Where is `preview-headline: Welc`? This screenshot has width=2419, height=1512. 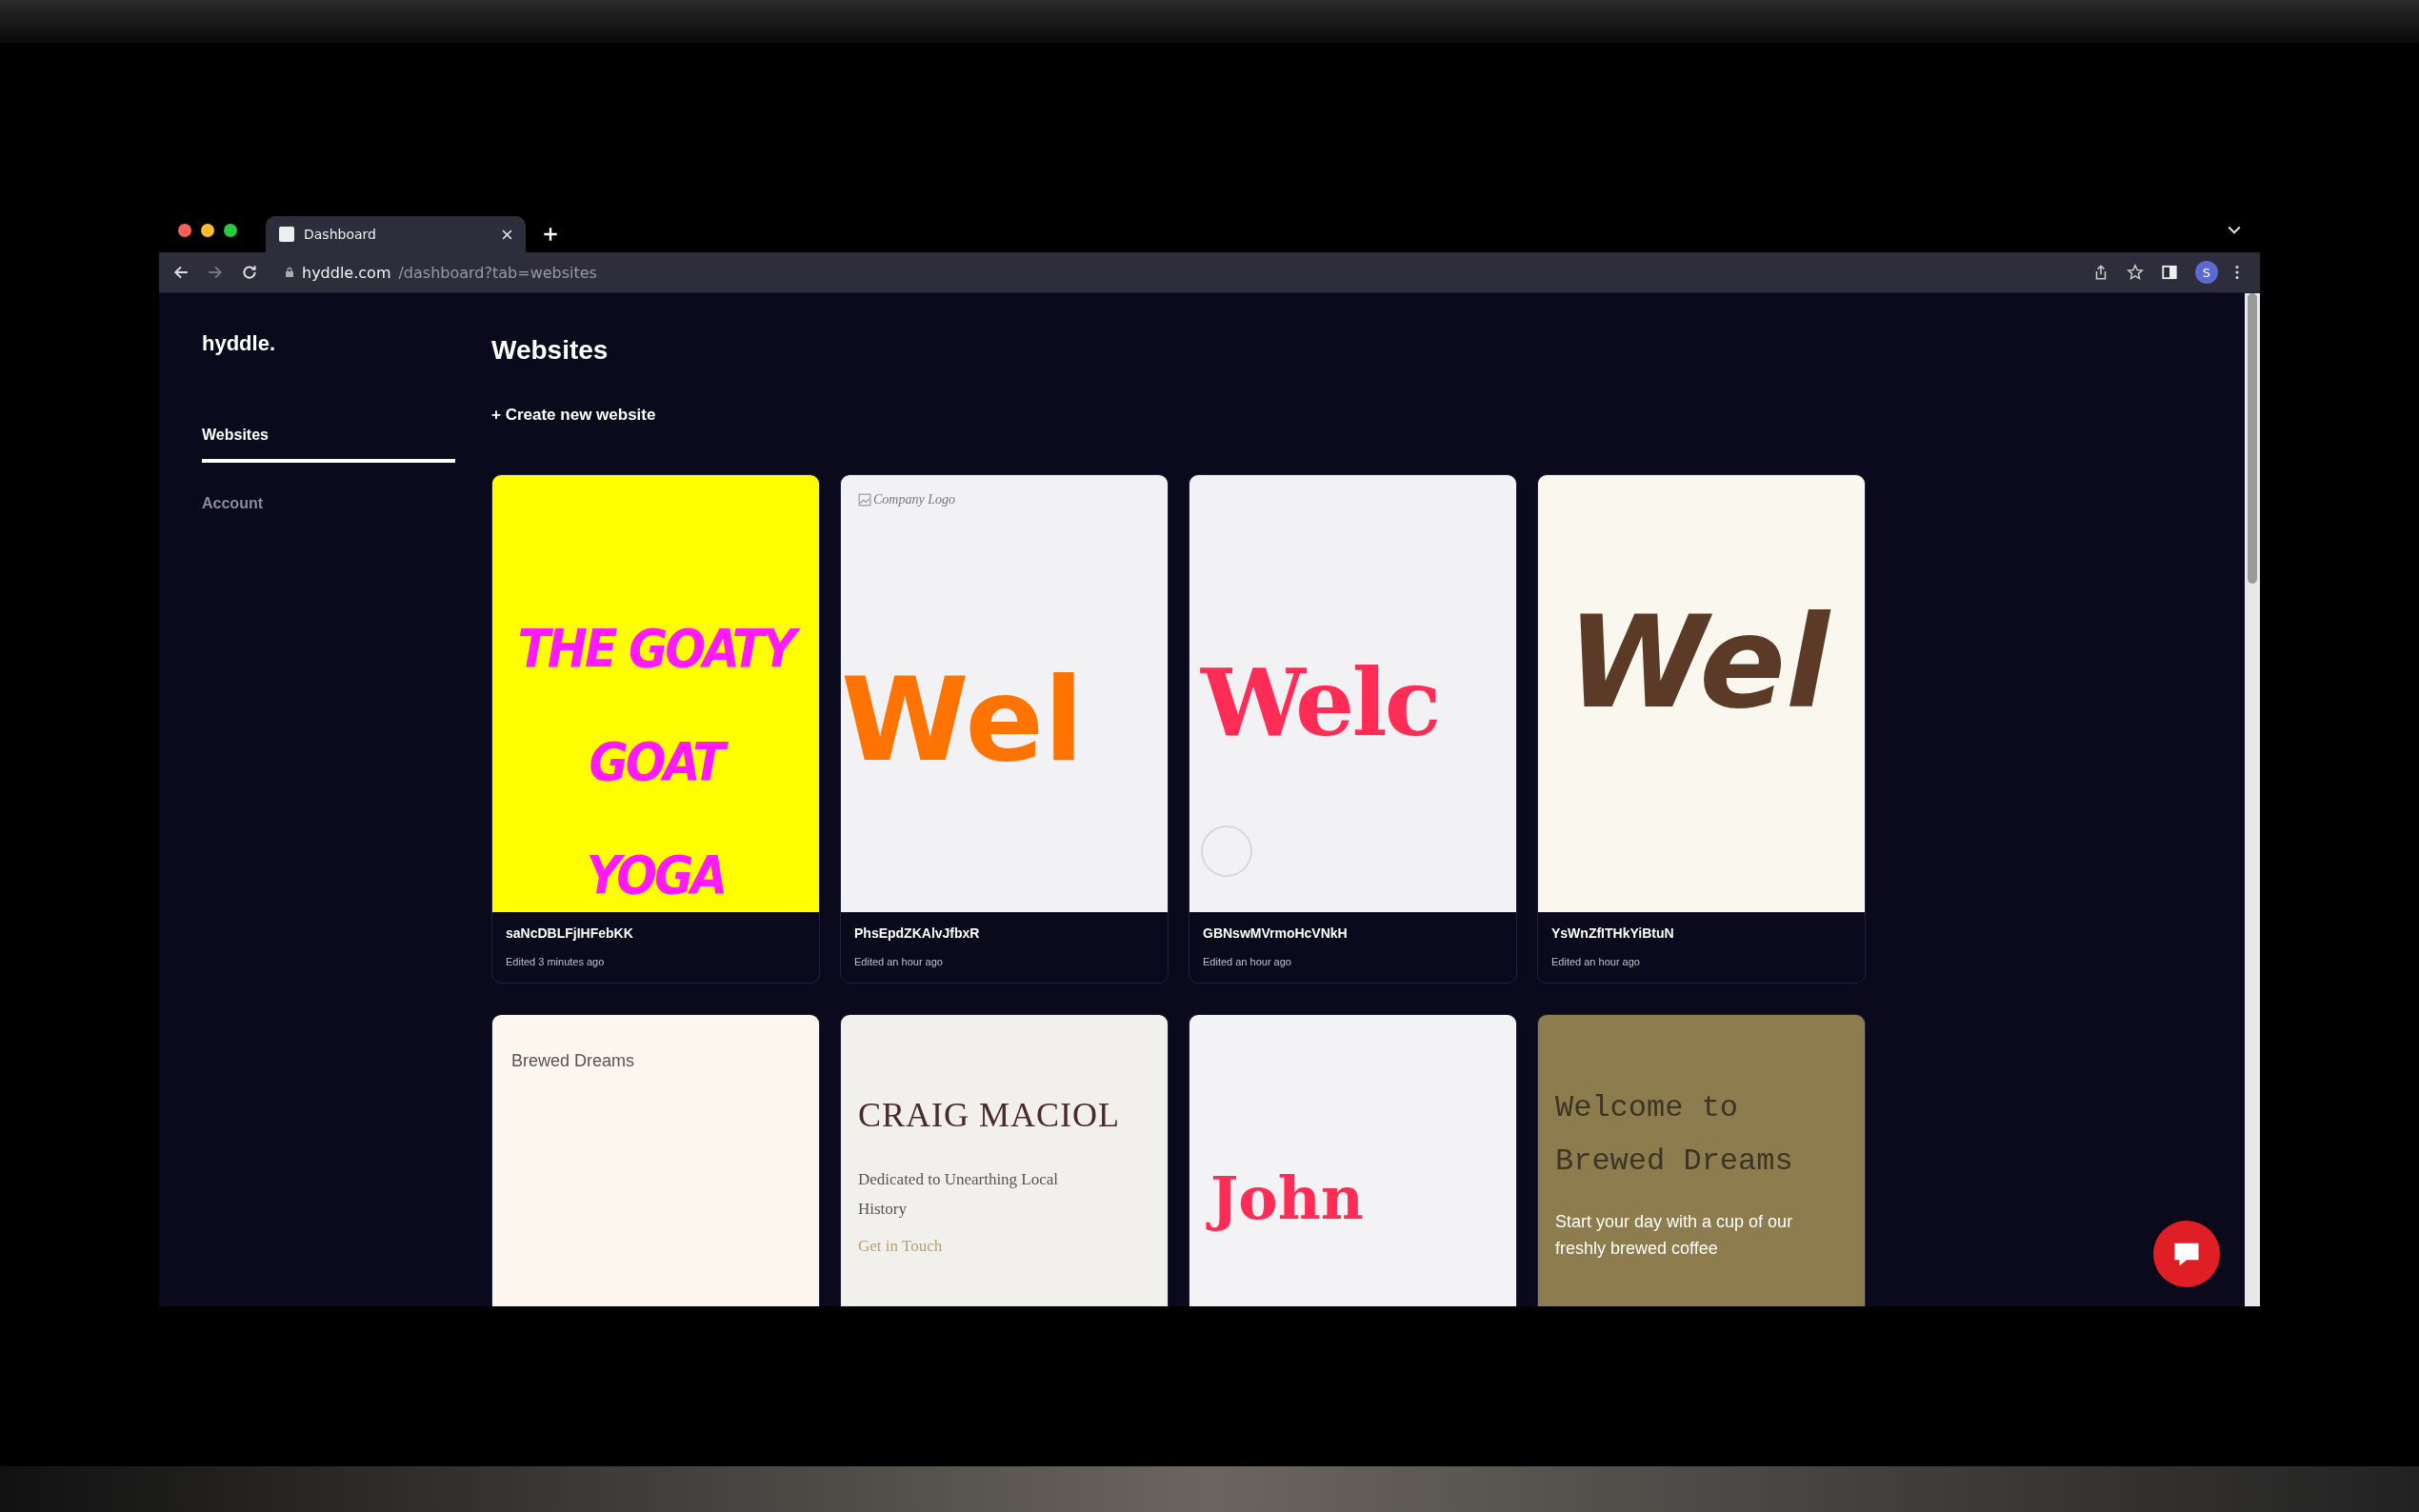 preview-headline: Welc is located at coordinates (1320, 703).